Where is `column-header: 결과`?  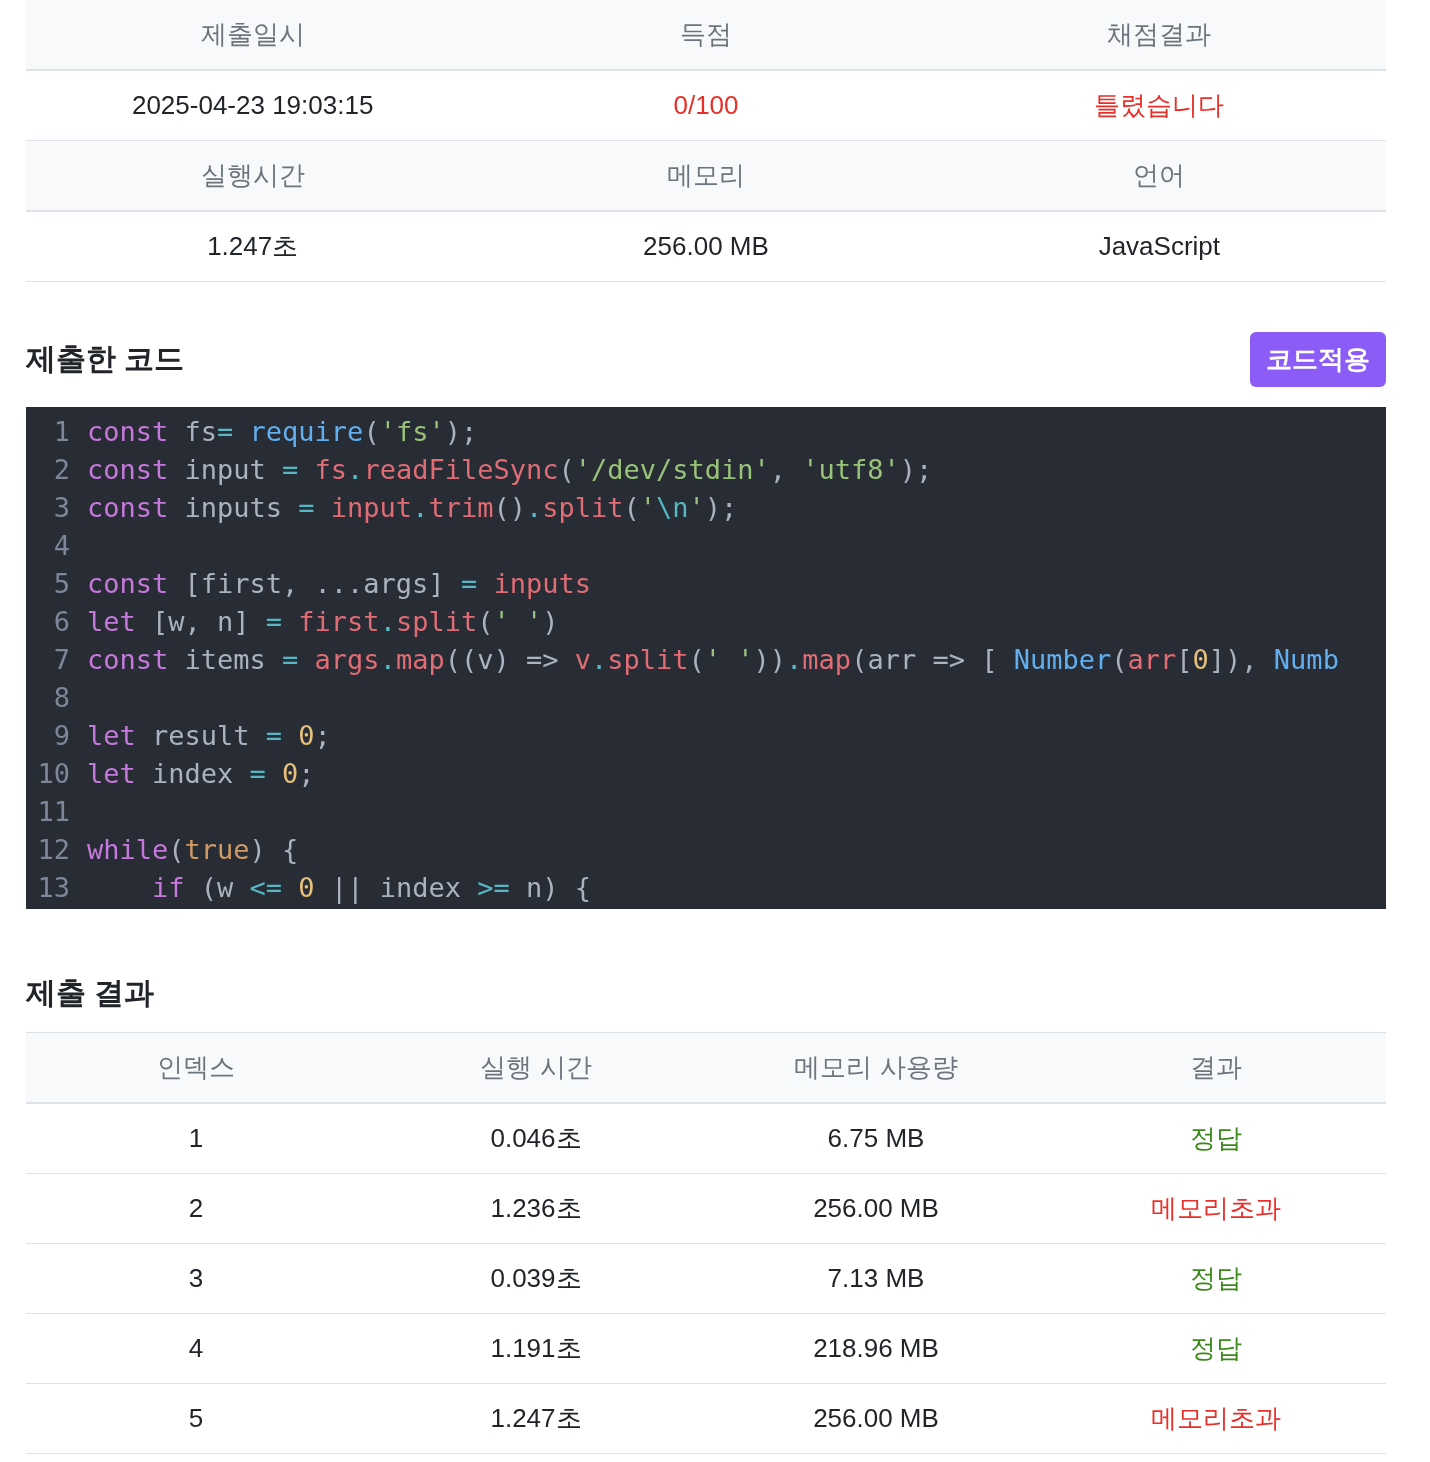 column-header: 결과 is located at coordinates (1216, 1067).